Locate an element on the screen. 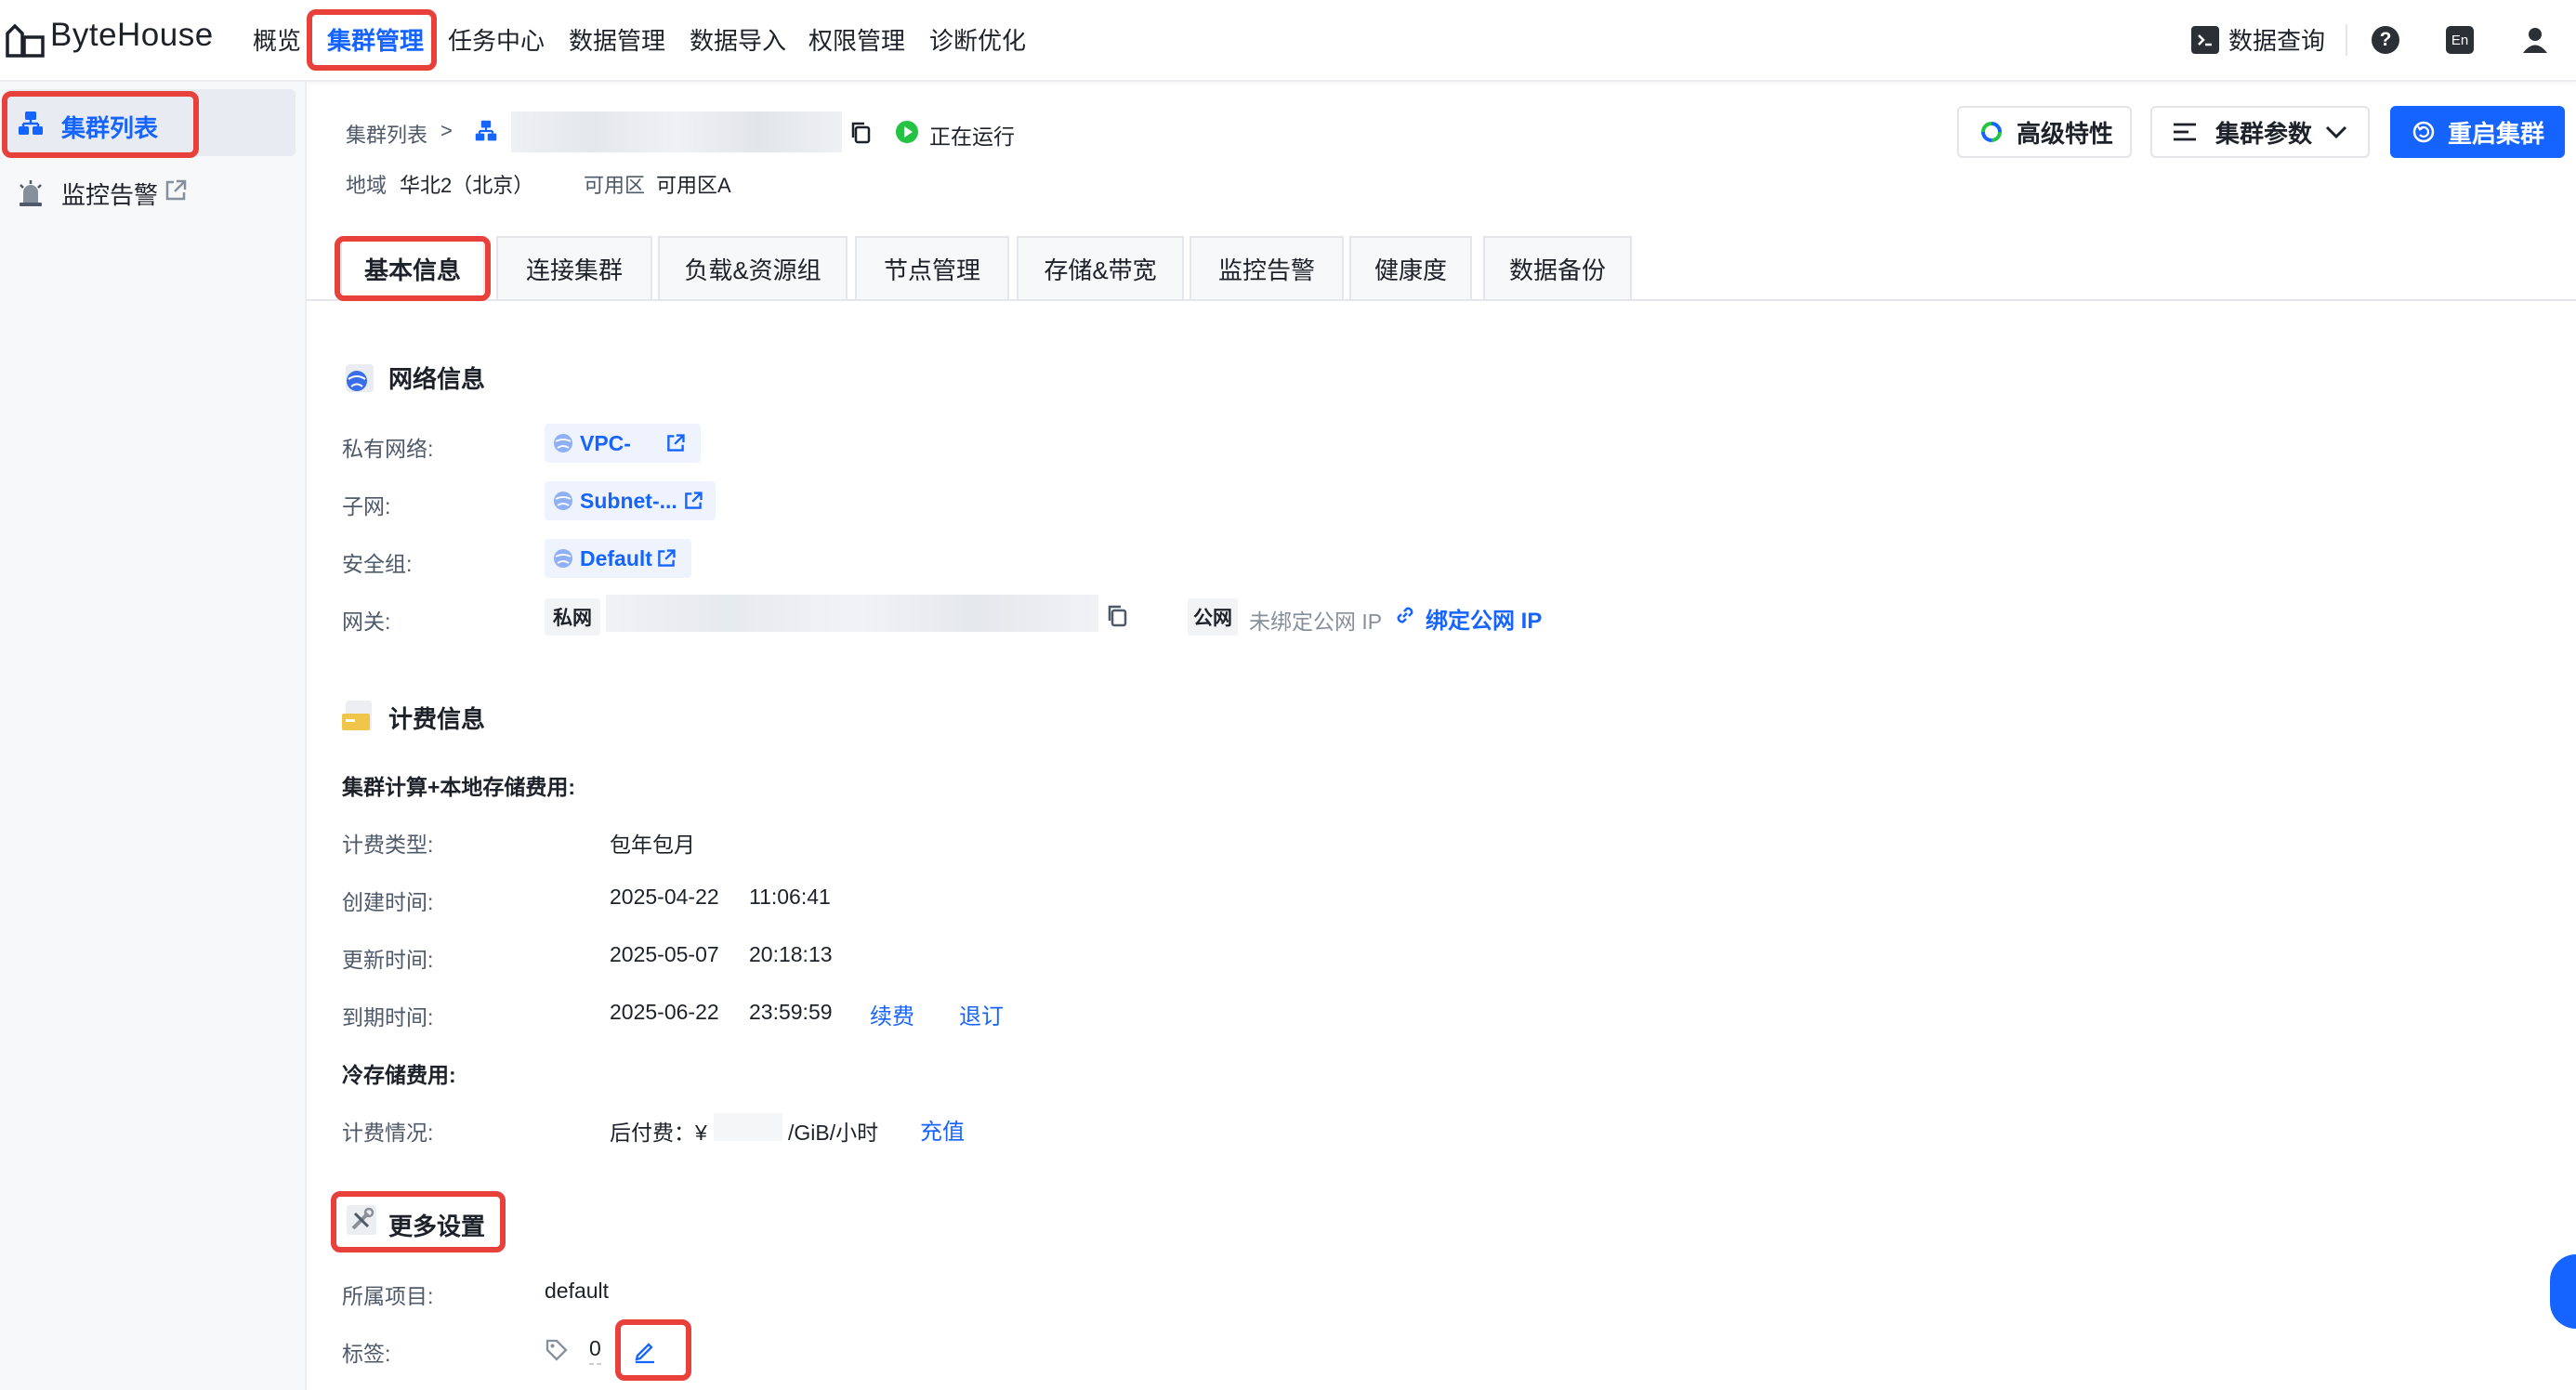 The height and width of the screenshot is (1390, 2576). updated-time: 20:18:13 is located at coordinates (791, 954).